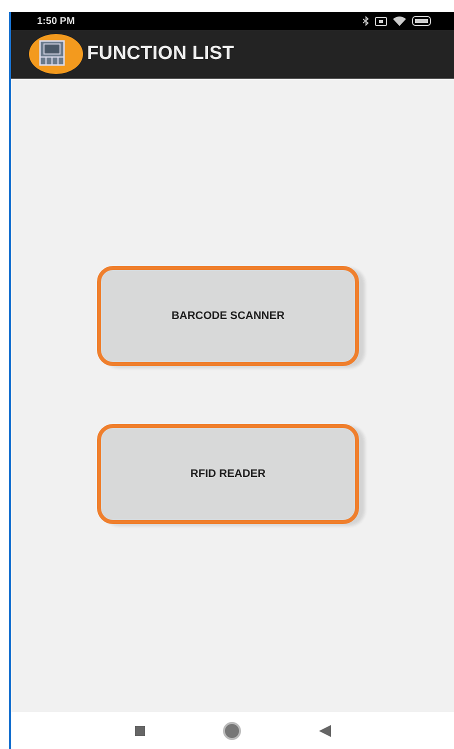  I want to click on battery-icon, so click(422, 21).